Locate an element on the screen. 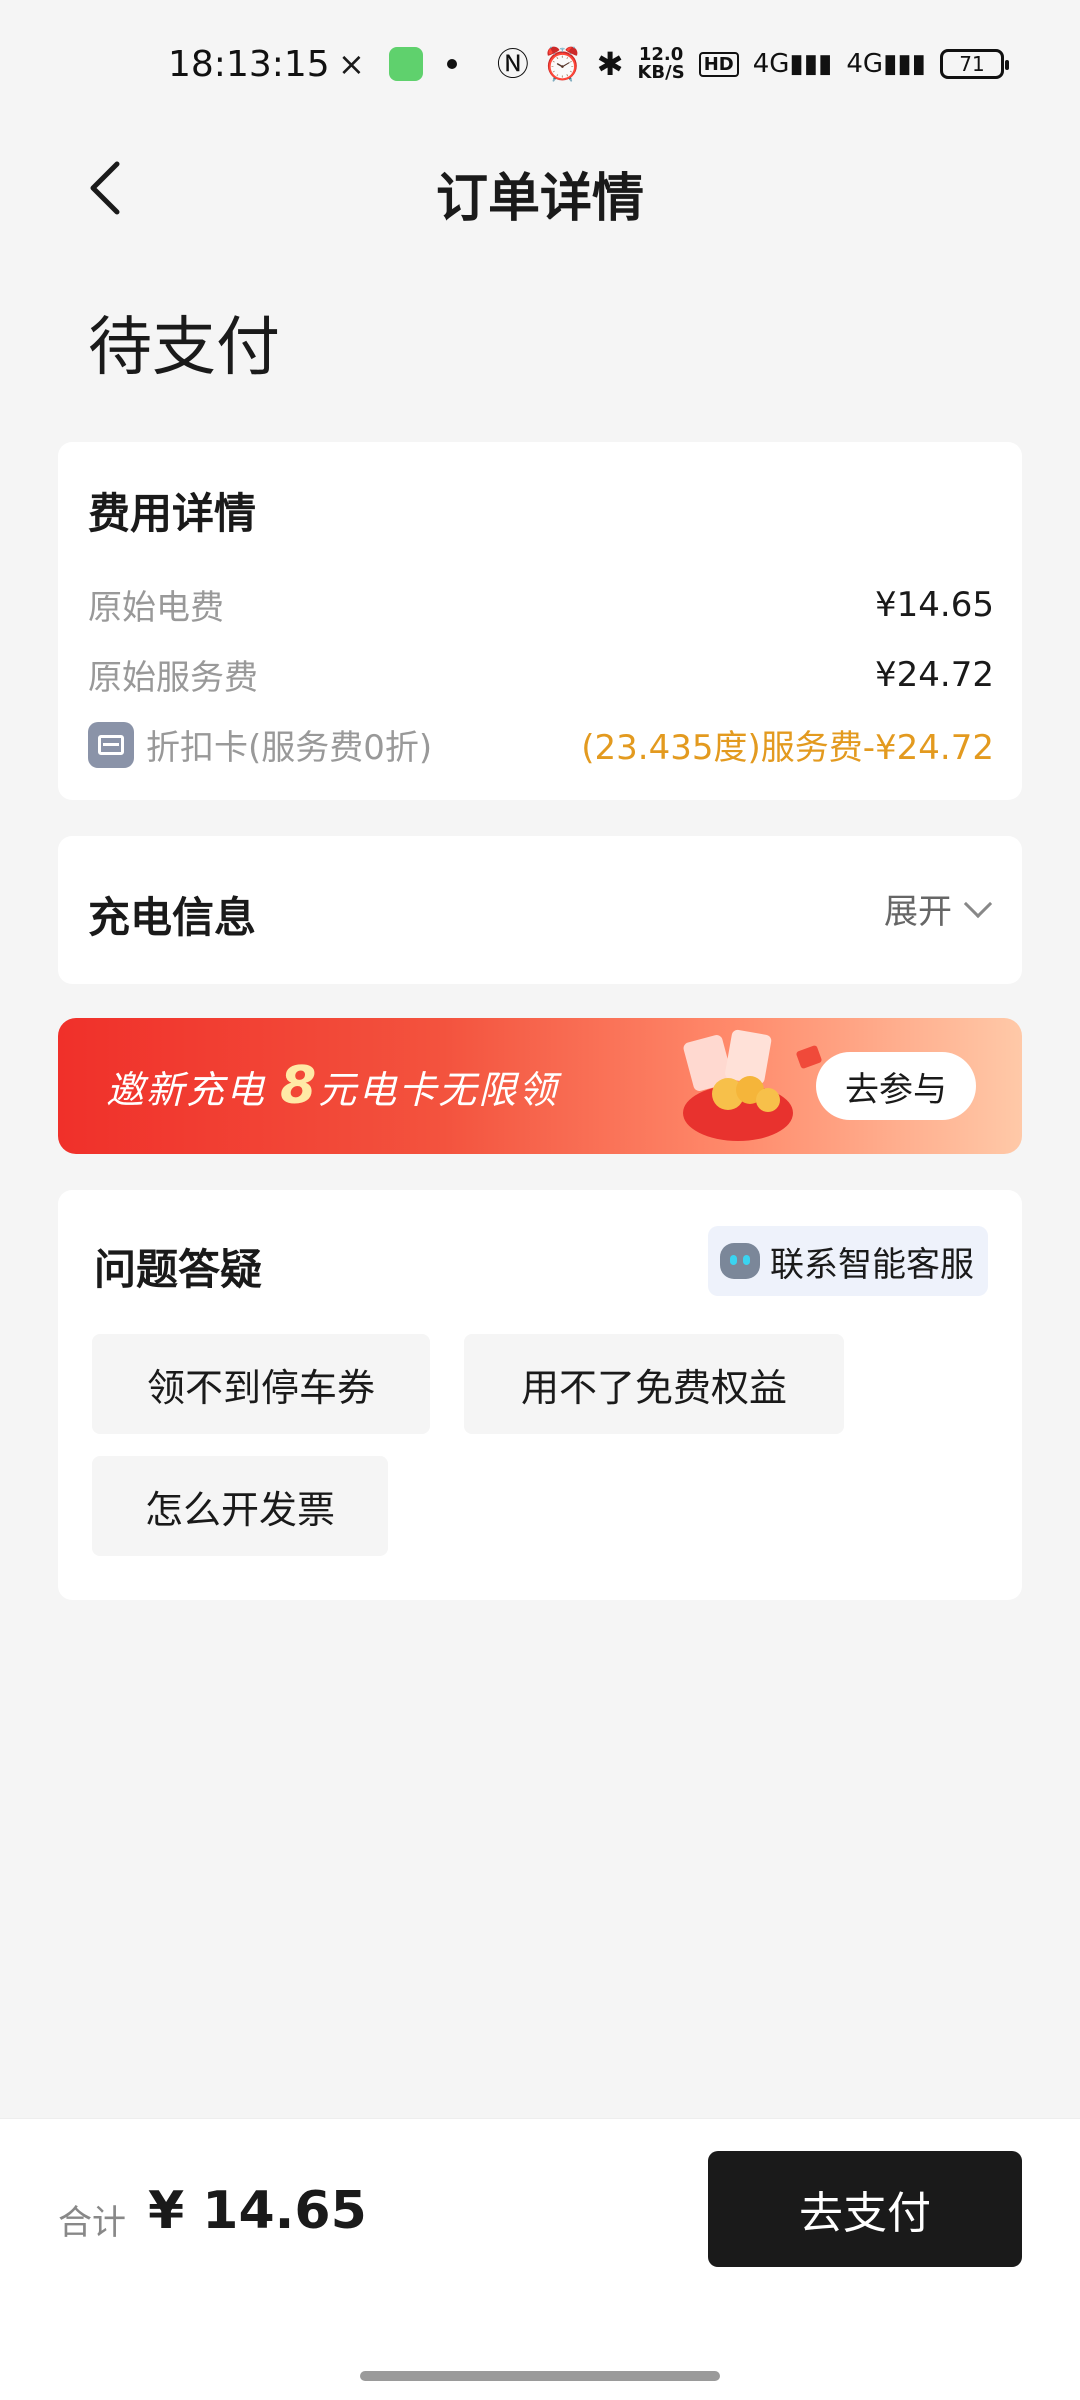  bow-tie-icon: ⨯ is located at coordinates (351, 64).